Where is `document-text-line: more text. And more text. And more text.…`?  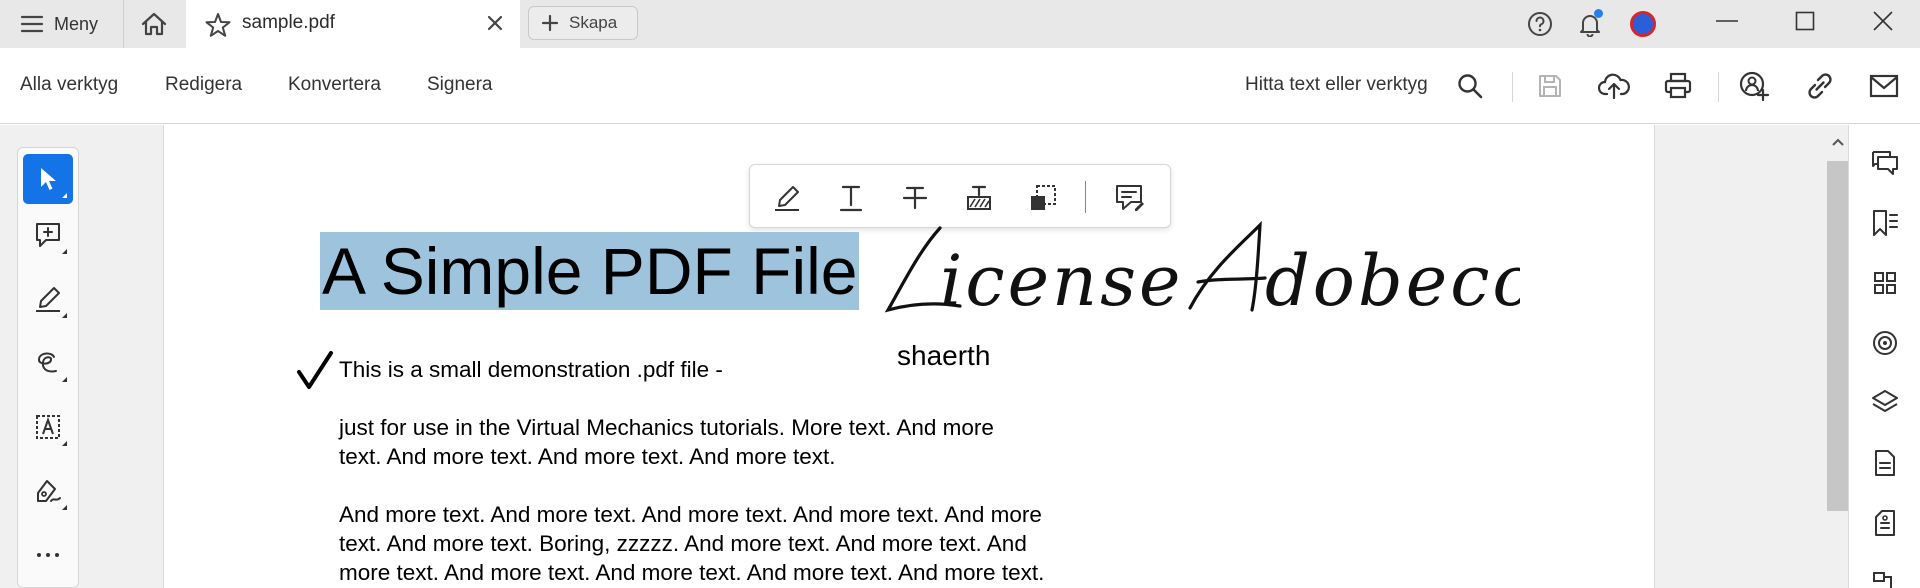
document-text-line: more text. And more text. And more text.… is located at coordinates (691, 572).